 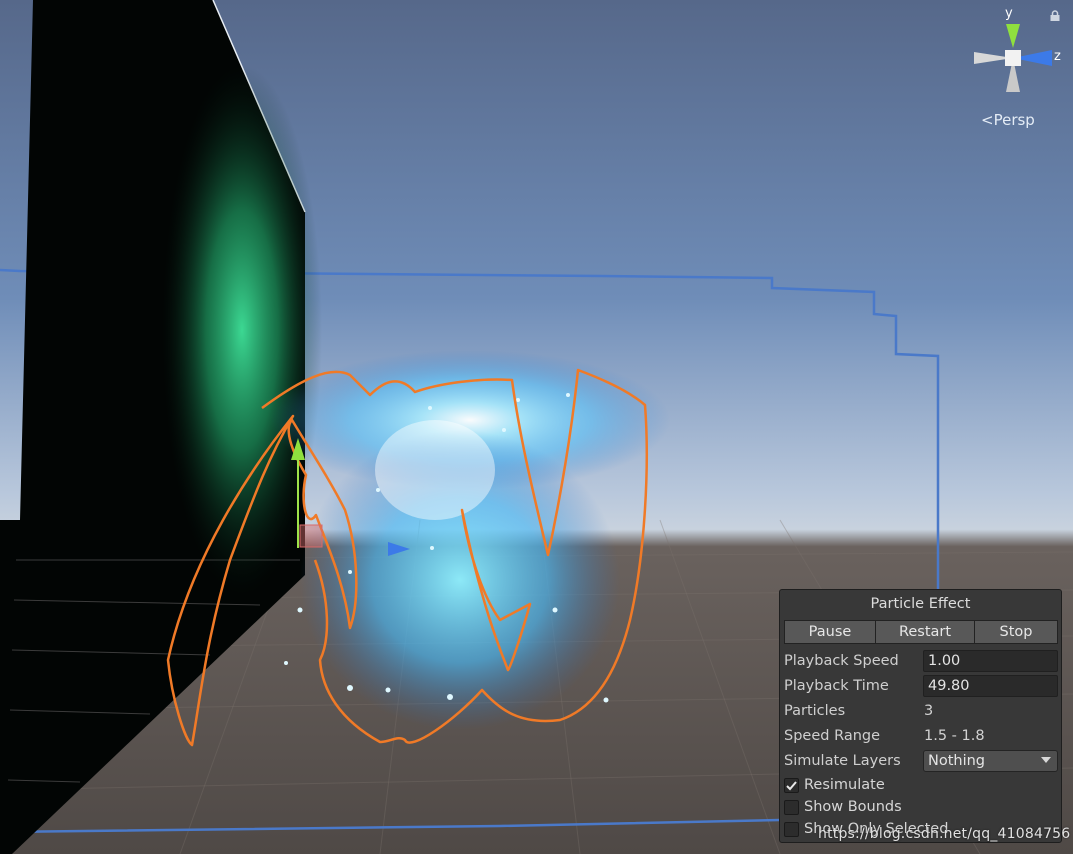 I want to click on resimulate-checkbox, so click(x=791, y=785).